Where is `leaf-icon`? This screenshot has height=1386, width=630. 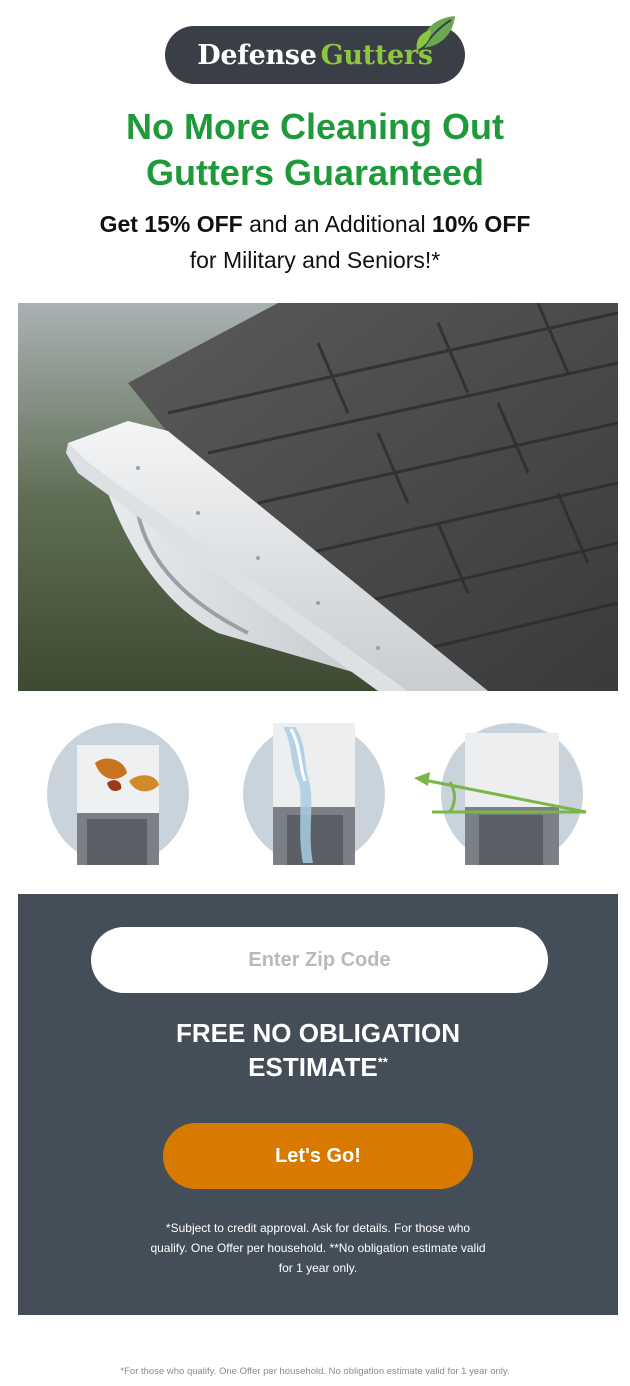 leaf-icon is located at coordinates (435, 33).